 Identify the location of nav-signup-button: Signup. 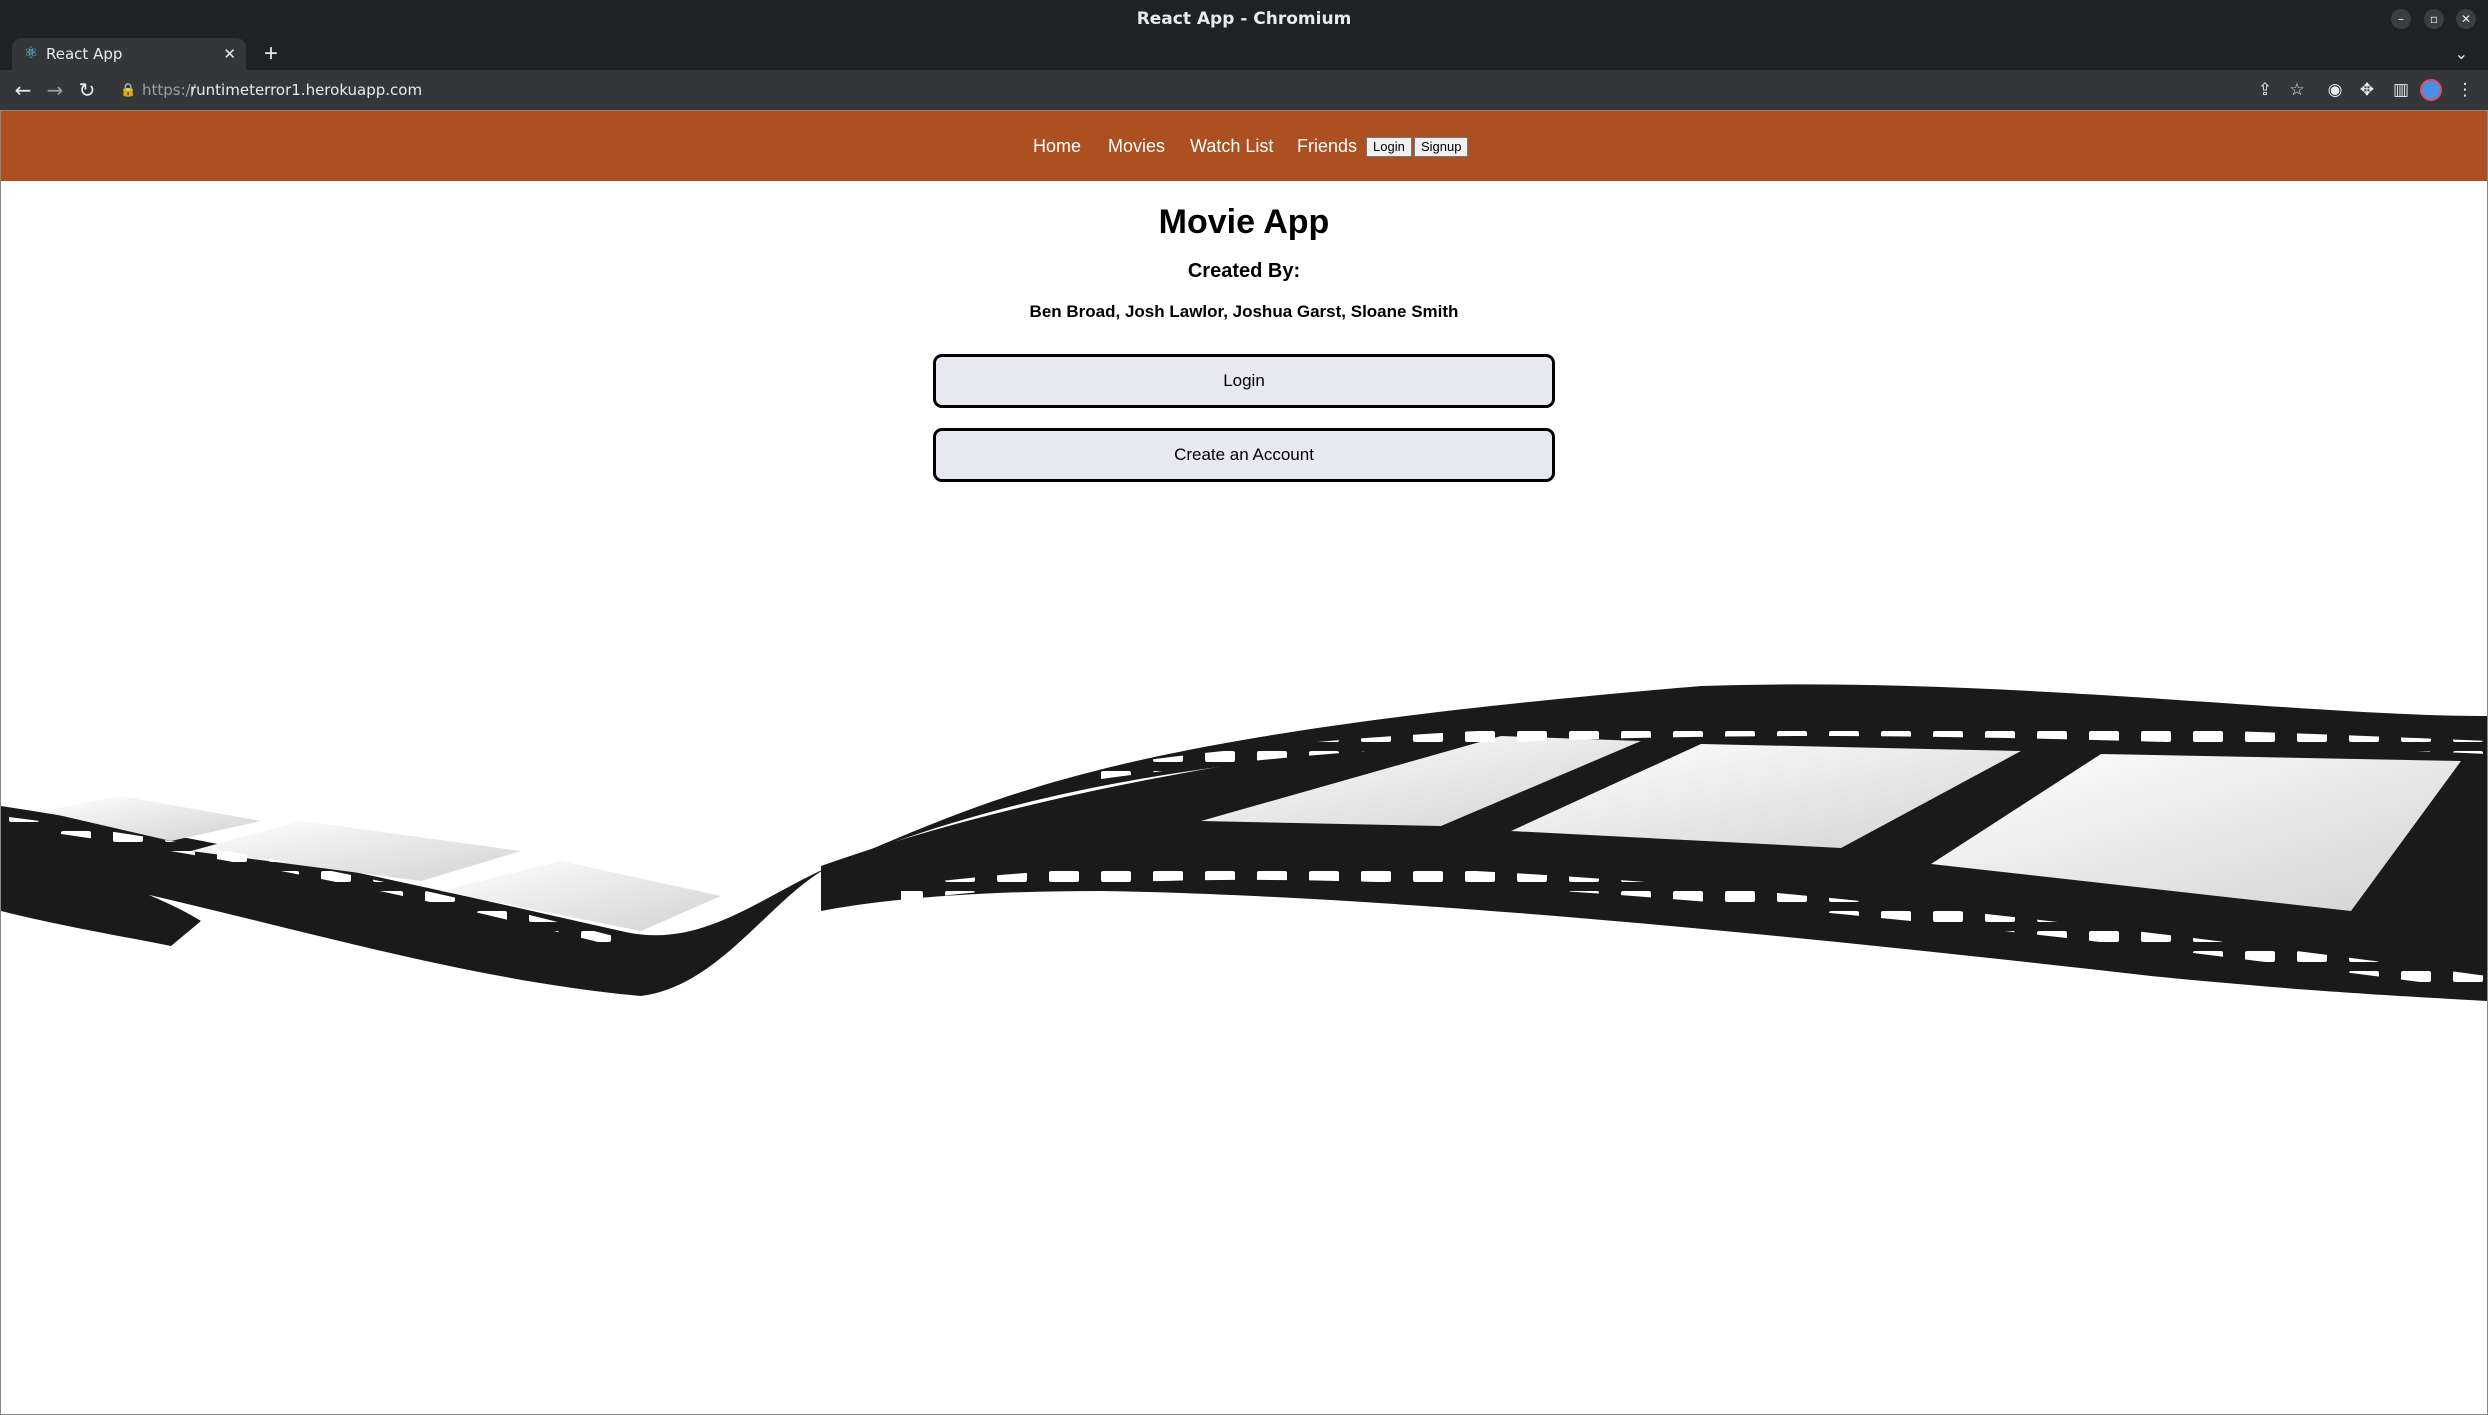
(1441, 147).